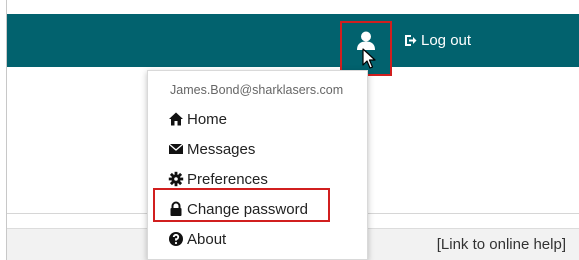  What do you see at coordinates (411, 40) in the screenshot?
I see `sign-out-icon` at bounding box center [411, 40].